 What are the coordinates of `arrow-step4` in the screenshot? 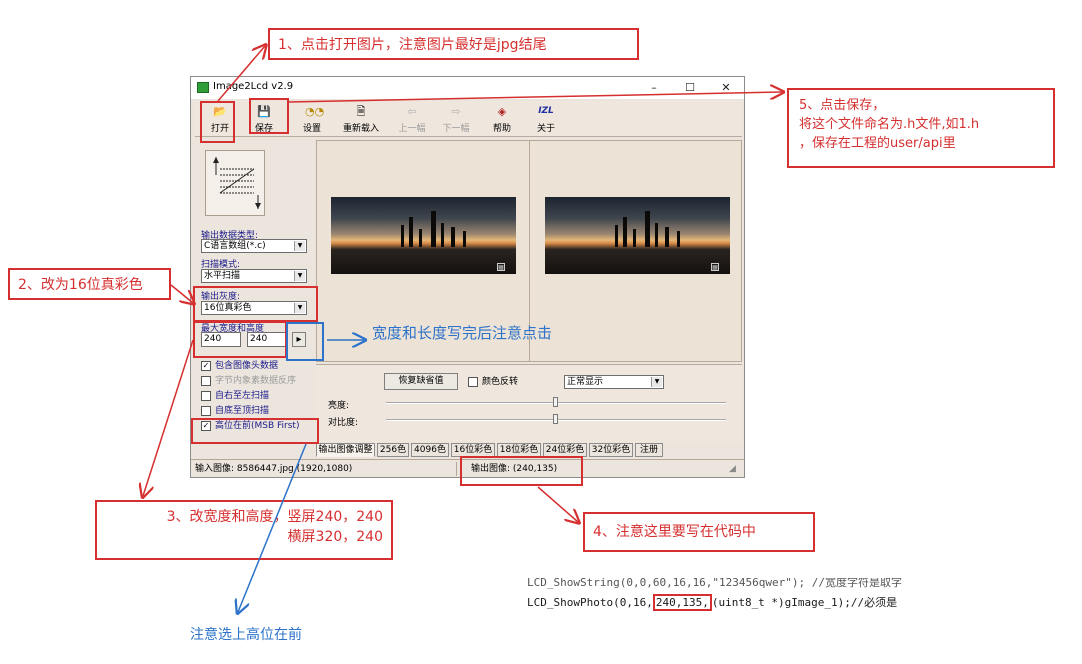 It's located at (557, 504).